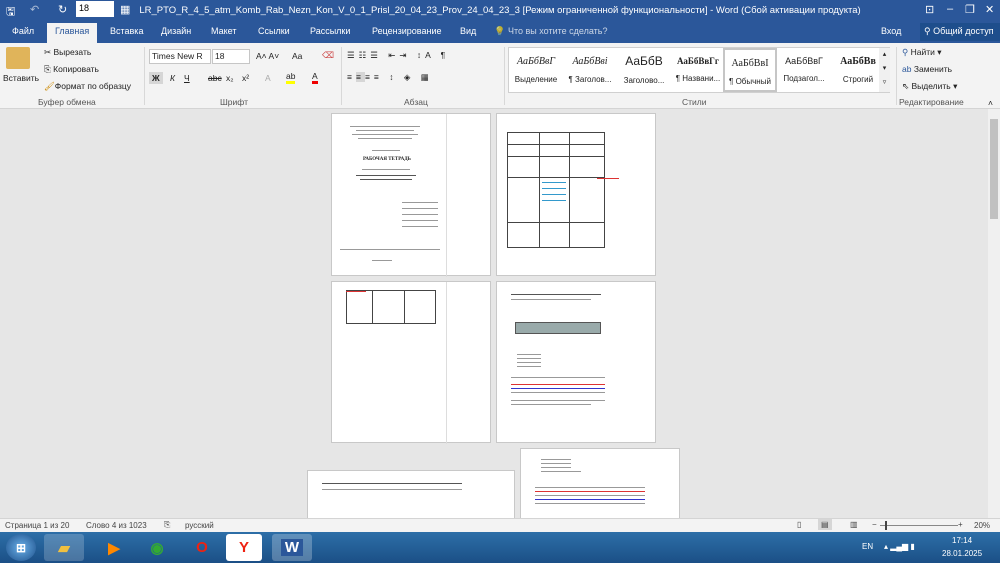 The height and width of the screenshot is (563, 1000). Describe the element at coordinates (157, 547) in the screenshot. I see `chrome-icon: ◉` at that location.